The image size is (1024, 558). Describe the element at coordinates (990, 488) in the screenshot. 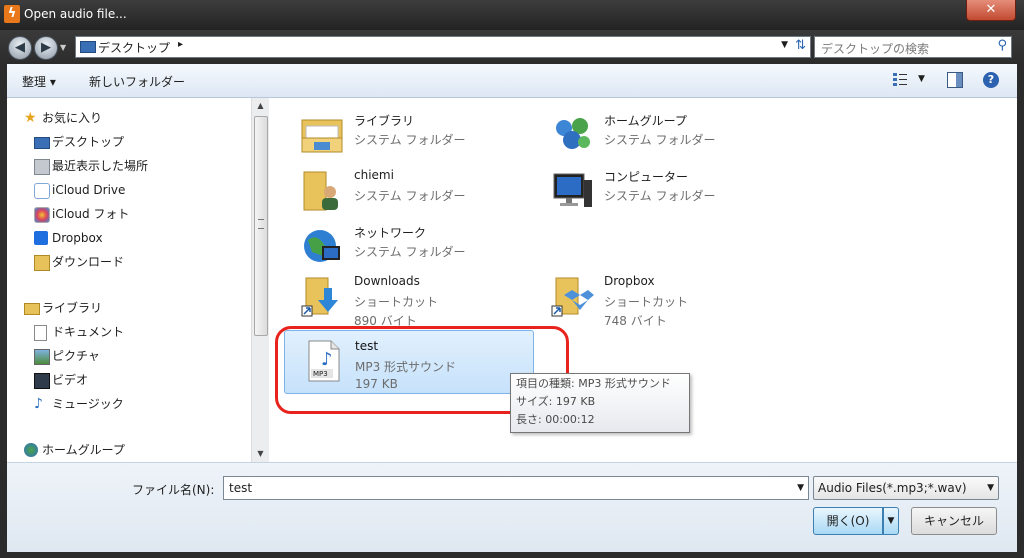

I see `filetype-dropdown-icon: ▼` at that location.